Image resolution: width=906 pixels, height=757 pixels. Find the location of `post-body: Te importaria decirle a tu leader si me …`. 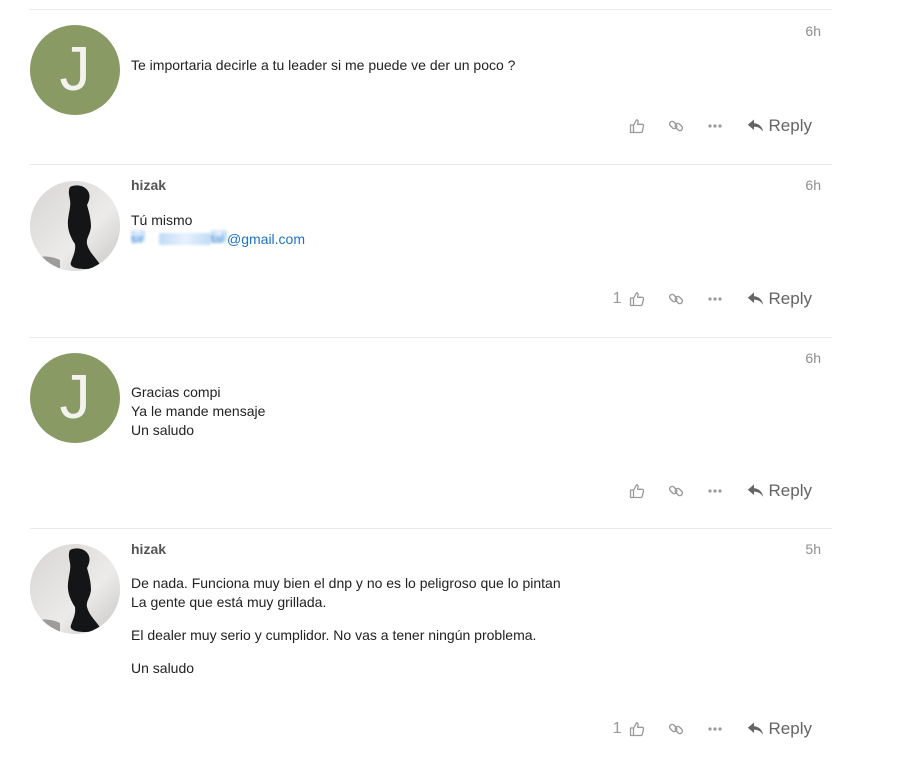

post-body: Te importaria decirle a tu leader si me … is located at coordinates (471, 65).